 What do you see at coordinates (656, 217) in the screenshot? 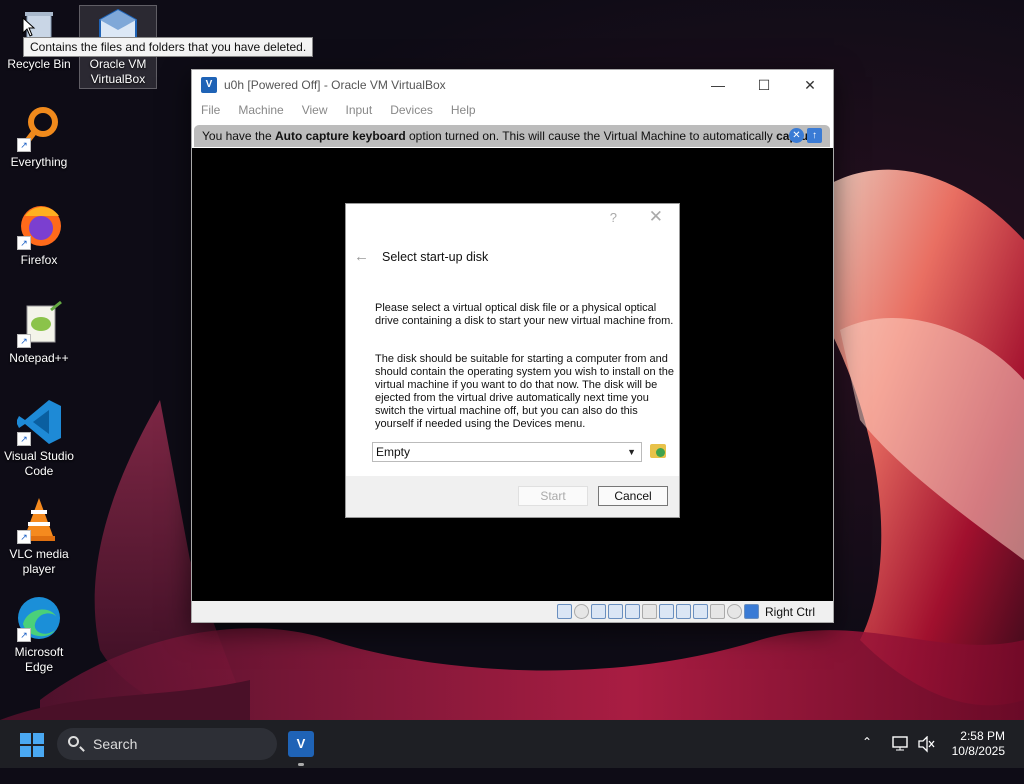
I see `dialog-close-button: ✕` at bounding box center [656, 217].